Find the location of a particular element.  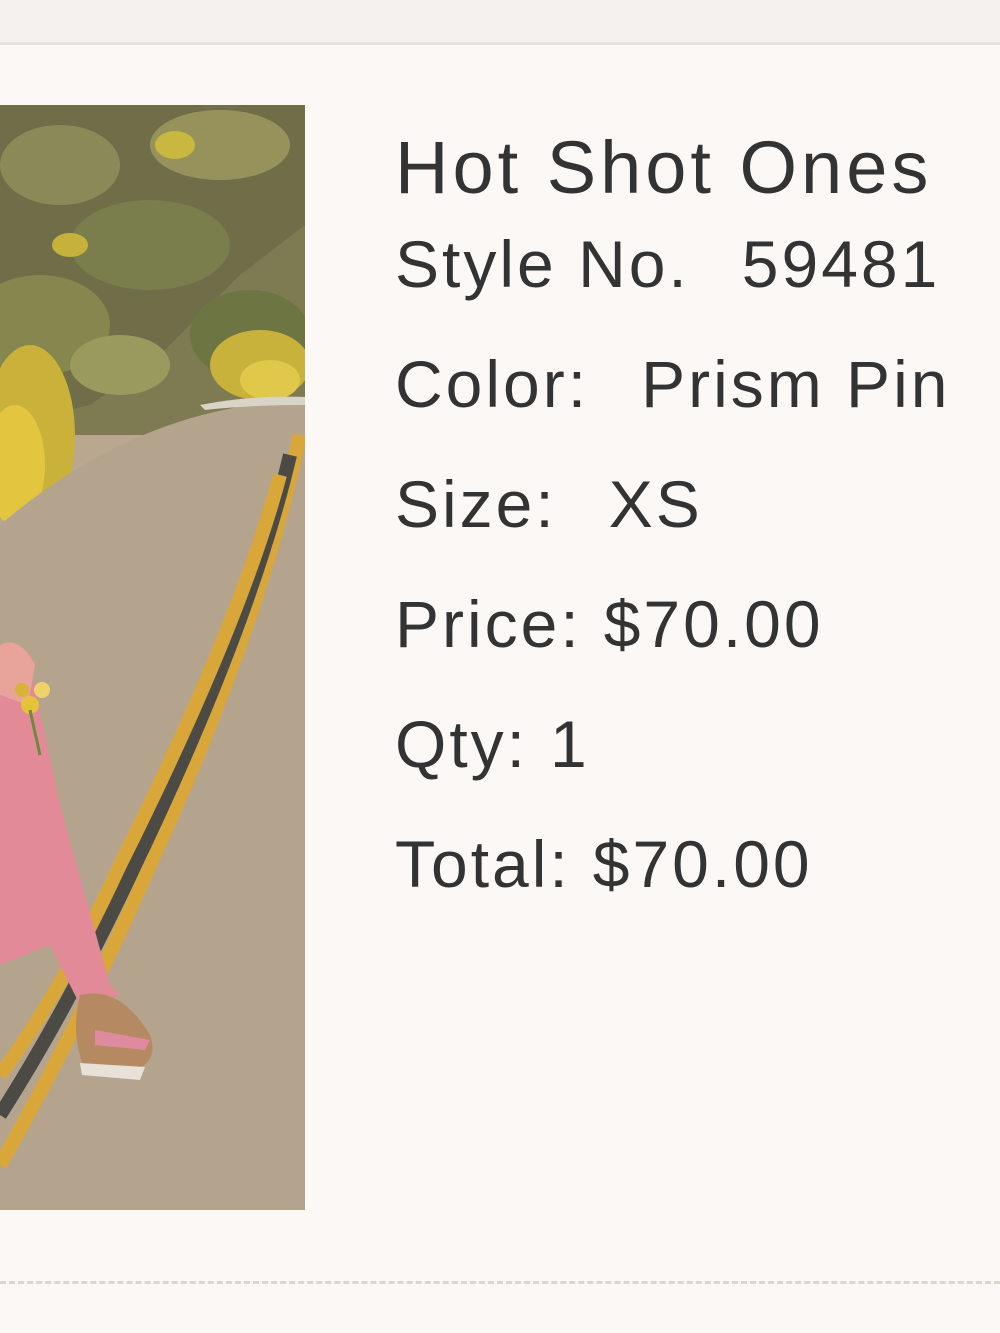

product-title: Hot Shot Ones is located at coordinates (664, 167).